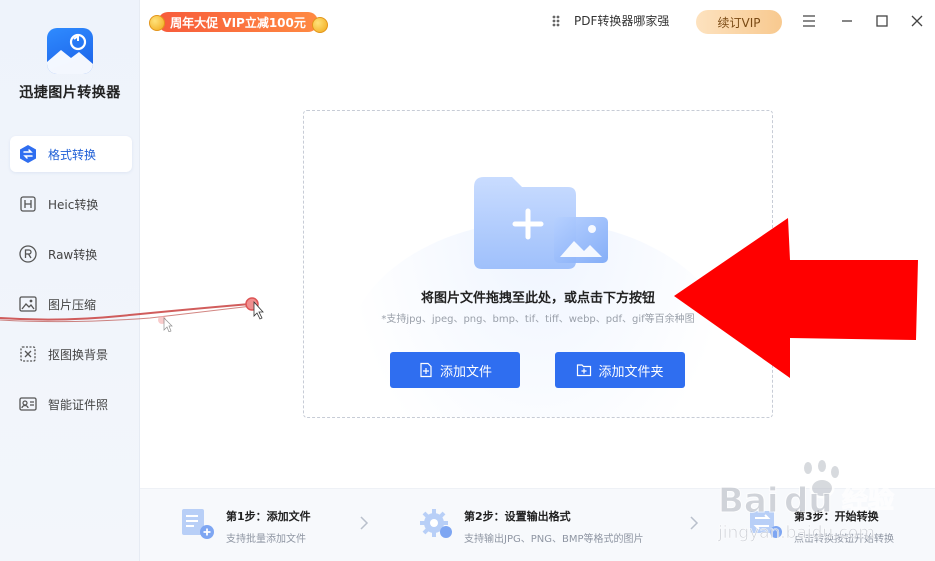 This screenshot has height=561, width=935. I want to click on folder-image-icon, so click(541, 223).